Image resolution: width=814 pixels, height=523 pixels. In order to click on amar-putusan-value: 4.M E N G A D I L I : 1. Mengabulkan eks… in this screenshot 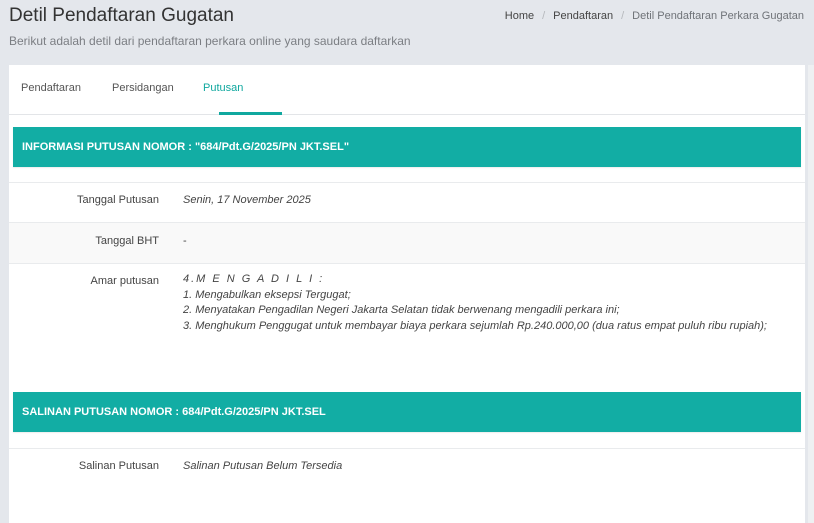, I will do `click(475, 303)`.